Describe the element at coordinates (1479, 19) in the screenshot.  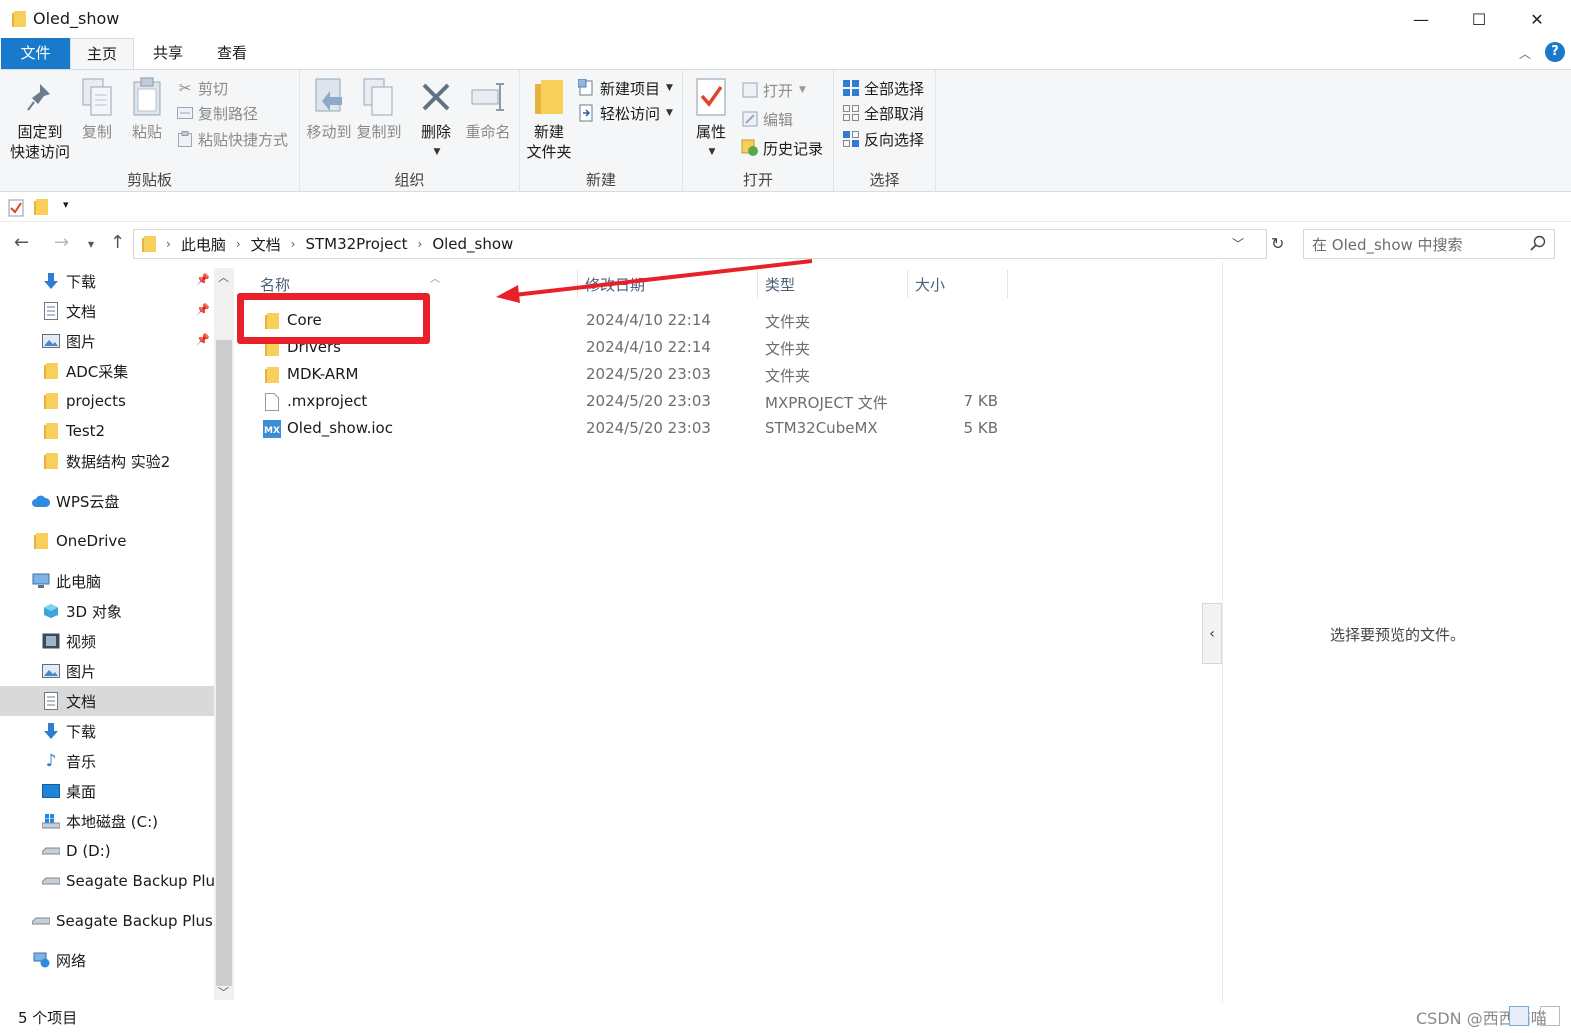
I see `maximize-button: ☐` at that location.